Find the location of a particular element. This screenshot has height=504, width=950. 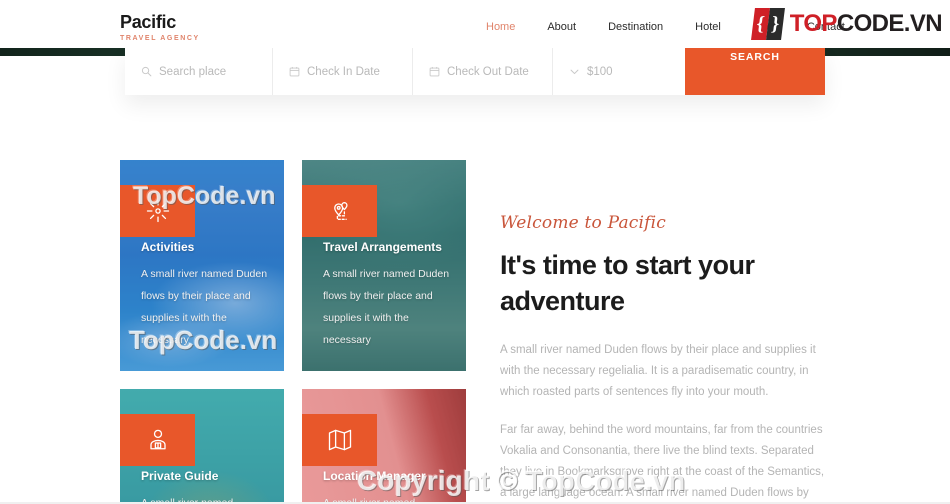

card-title: Travel Arrangements is located at coordinates (382, 247).